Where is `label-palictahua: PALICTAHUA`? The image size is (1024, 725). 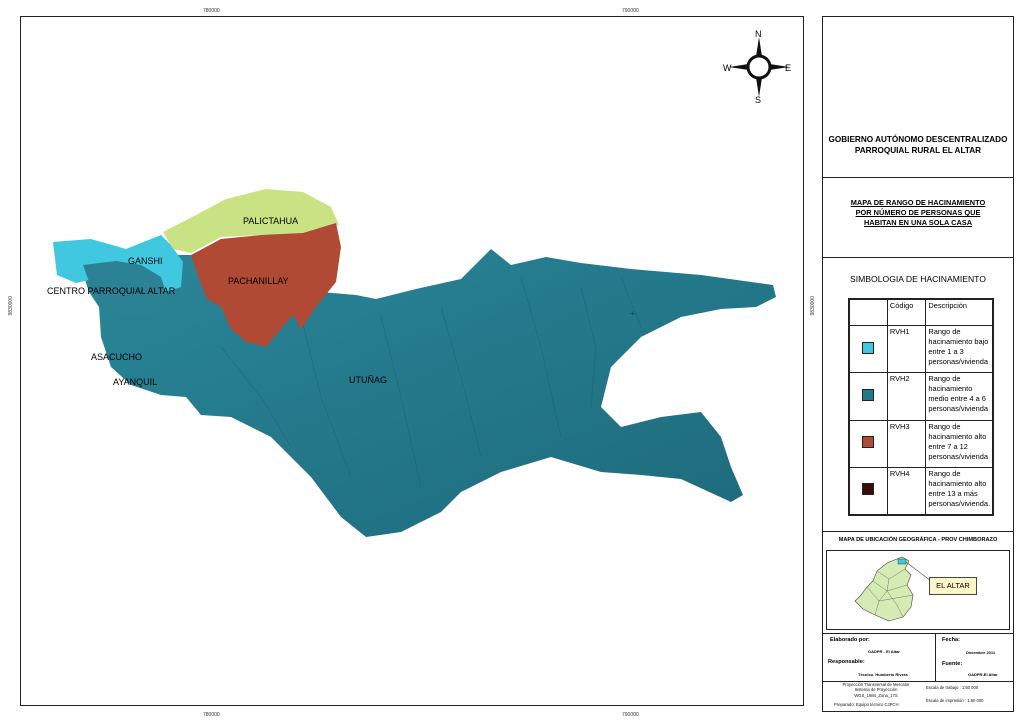 label-palictahua: PALICTAHUA is located at coordinates (270, 221).